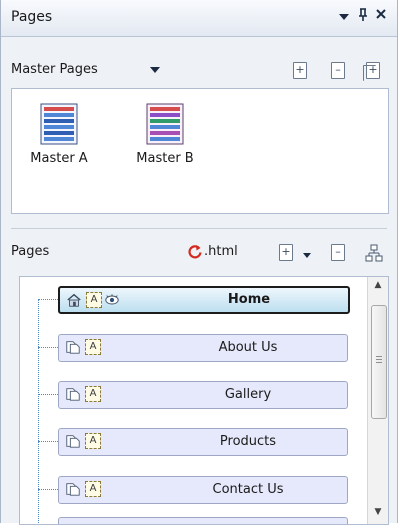 The height and width of the screenshot is (525, 398). Describe the element at coordinates (378, 288) in the screenshot. I see `scroll-up-arrow-icon: ▲` at that location.